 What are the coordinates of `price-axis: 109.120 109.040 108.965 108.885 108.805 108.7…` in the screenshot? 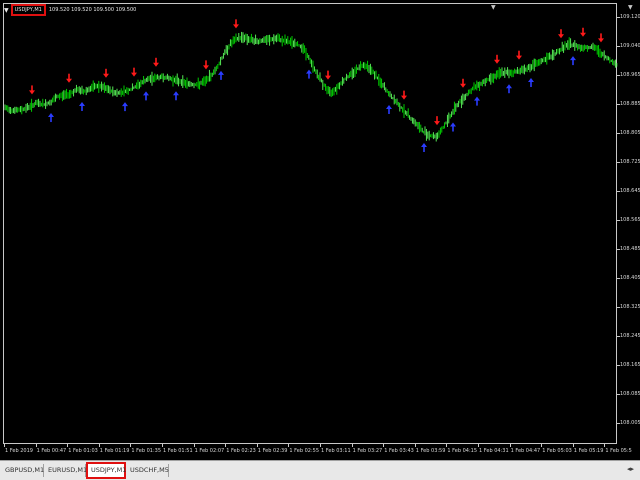 It's located at (628, 223).